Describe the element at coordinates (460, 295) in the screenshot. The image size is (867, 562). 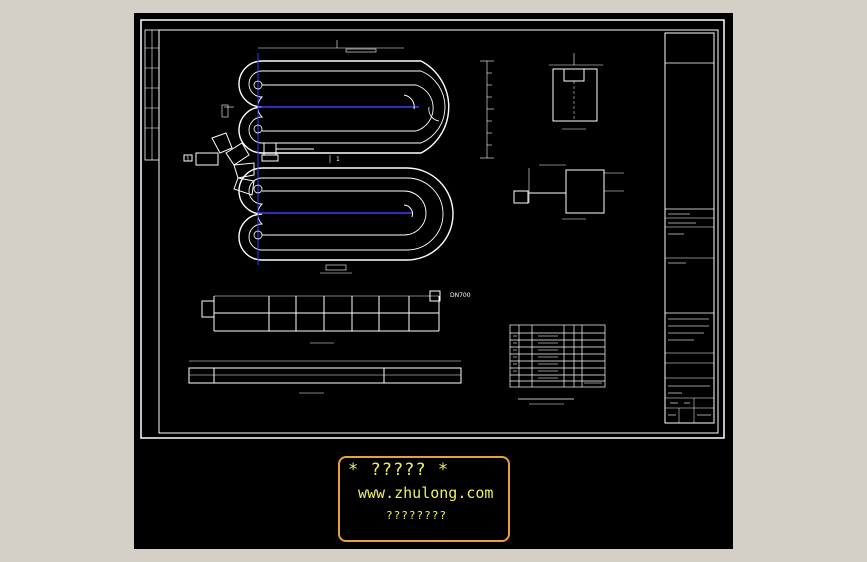
I see `dimension-label-dn: DN700` at that location.